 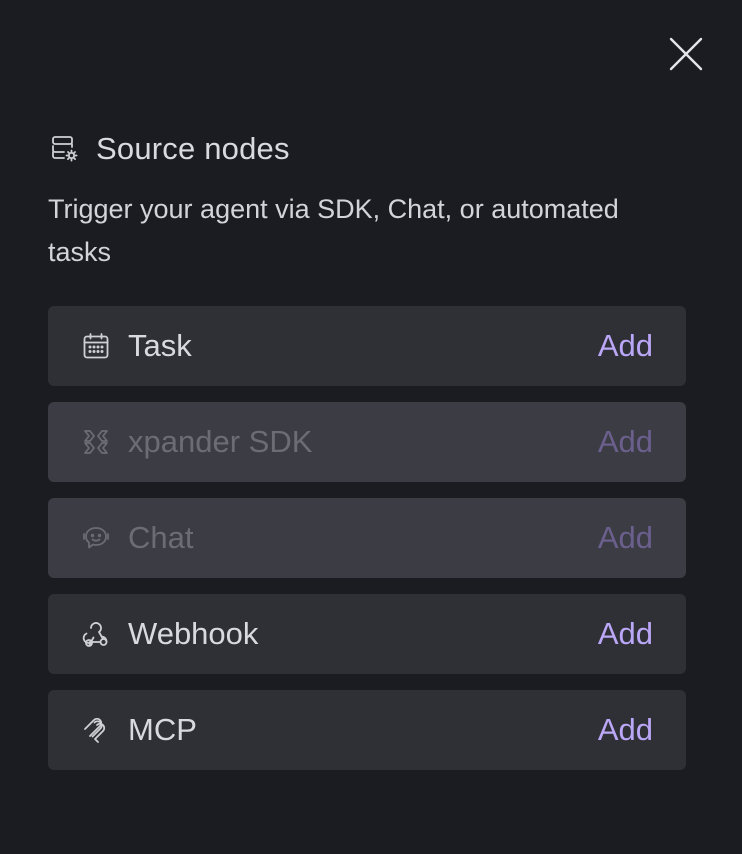 What do you see at coordinates (367, 346) in the screenshot?
I see `source-row-task: Task Add` at bounding box center [367, 346].